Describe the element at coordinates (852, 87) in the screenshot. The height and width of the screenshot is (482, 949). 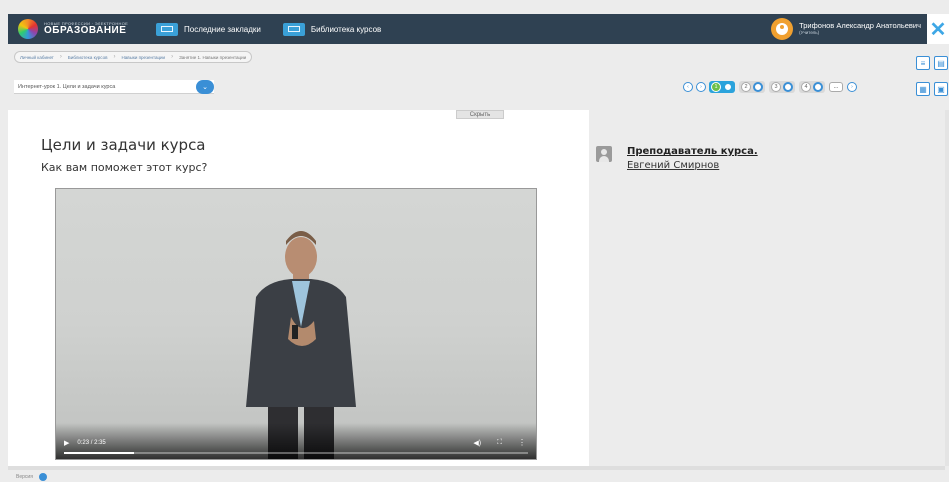
I see `last-step-icon: ›` at that location.